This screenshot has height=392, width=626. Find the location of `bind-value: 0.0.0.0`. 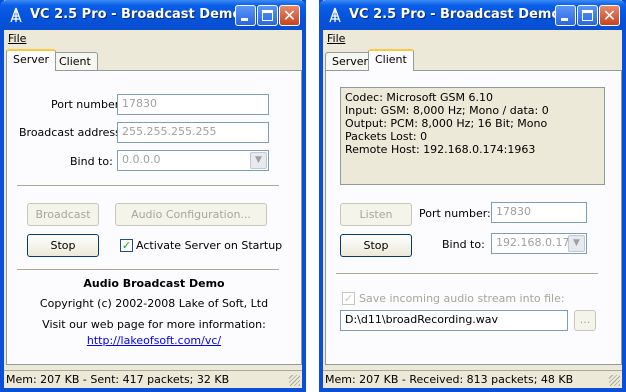

bind-value: 0.0.0.0 is located at coordinates (141, 159).